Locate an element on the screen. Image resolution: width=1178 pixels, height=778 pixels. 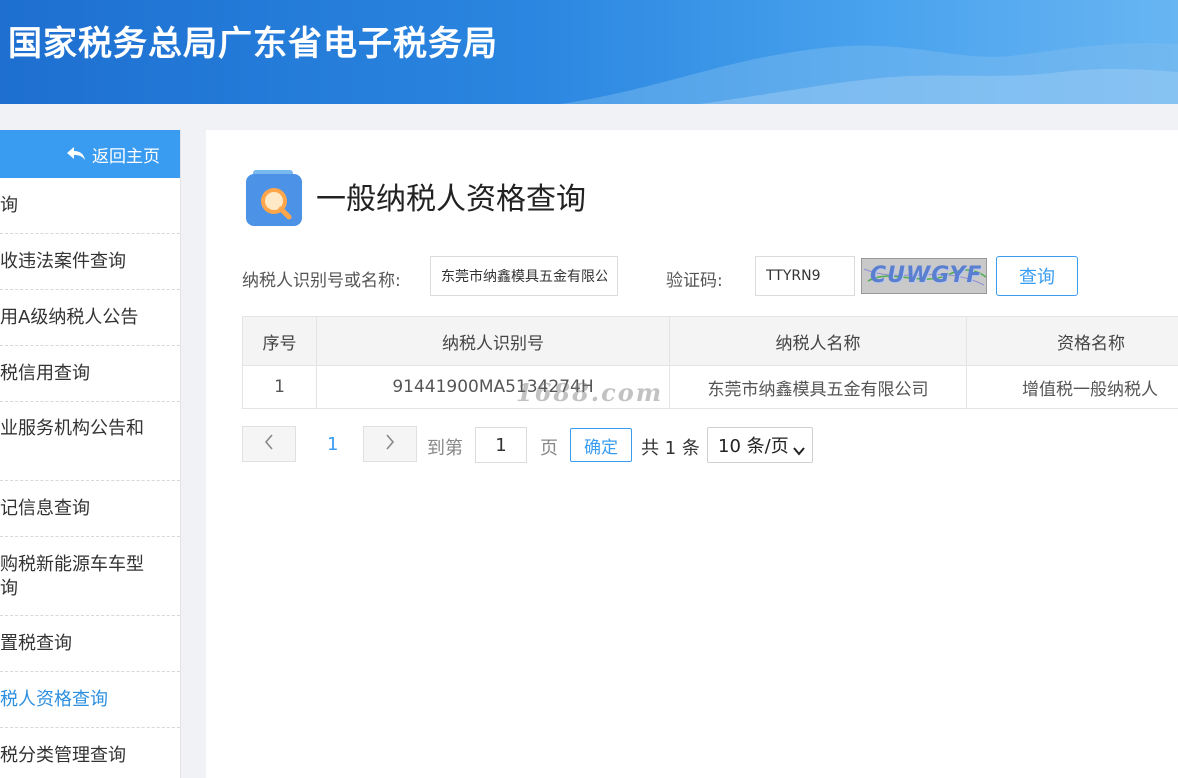
back-home-label: 返回主页 is located at coordinates (126, 156).